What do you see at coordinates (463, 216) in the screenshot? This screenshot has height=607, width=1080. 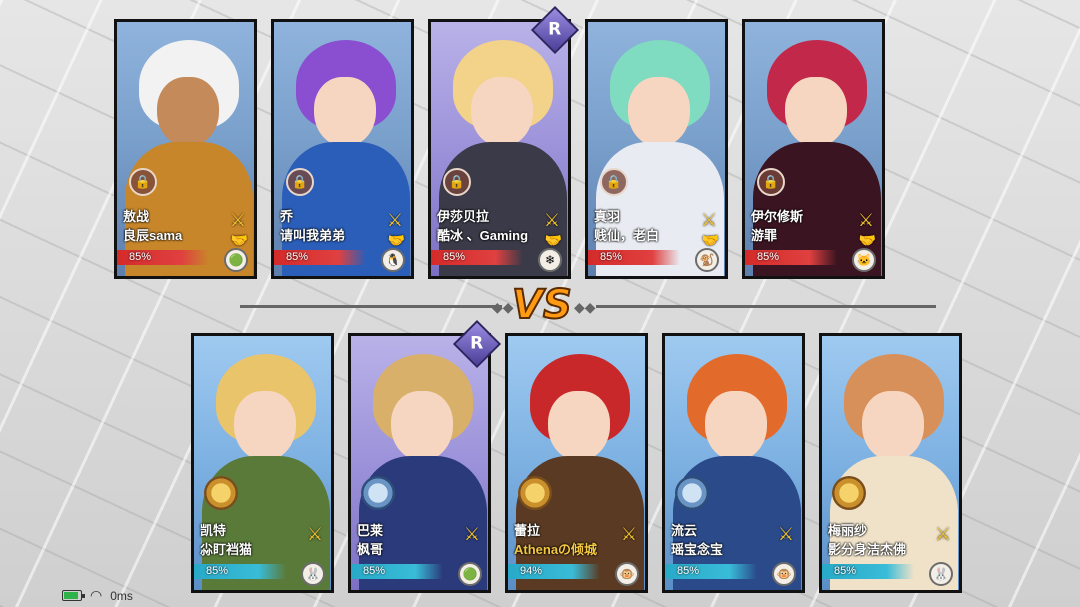 I see `hero-name: 伊莎贝拉` at bounding box center [463, 216].